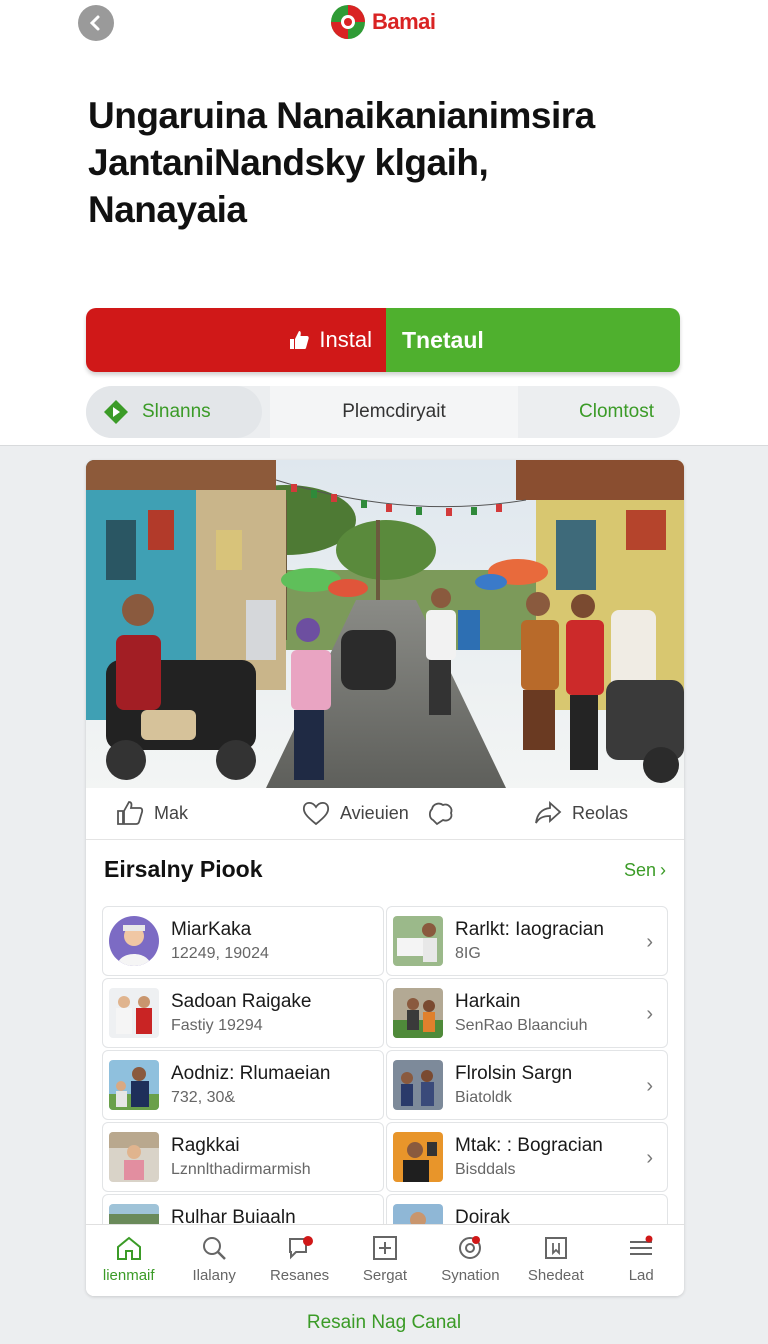  I want to click on secondary-cta-button: Tnetaul, so click(533, 340).